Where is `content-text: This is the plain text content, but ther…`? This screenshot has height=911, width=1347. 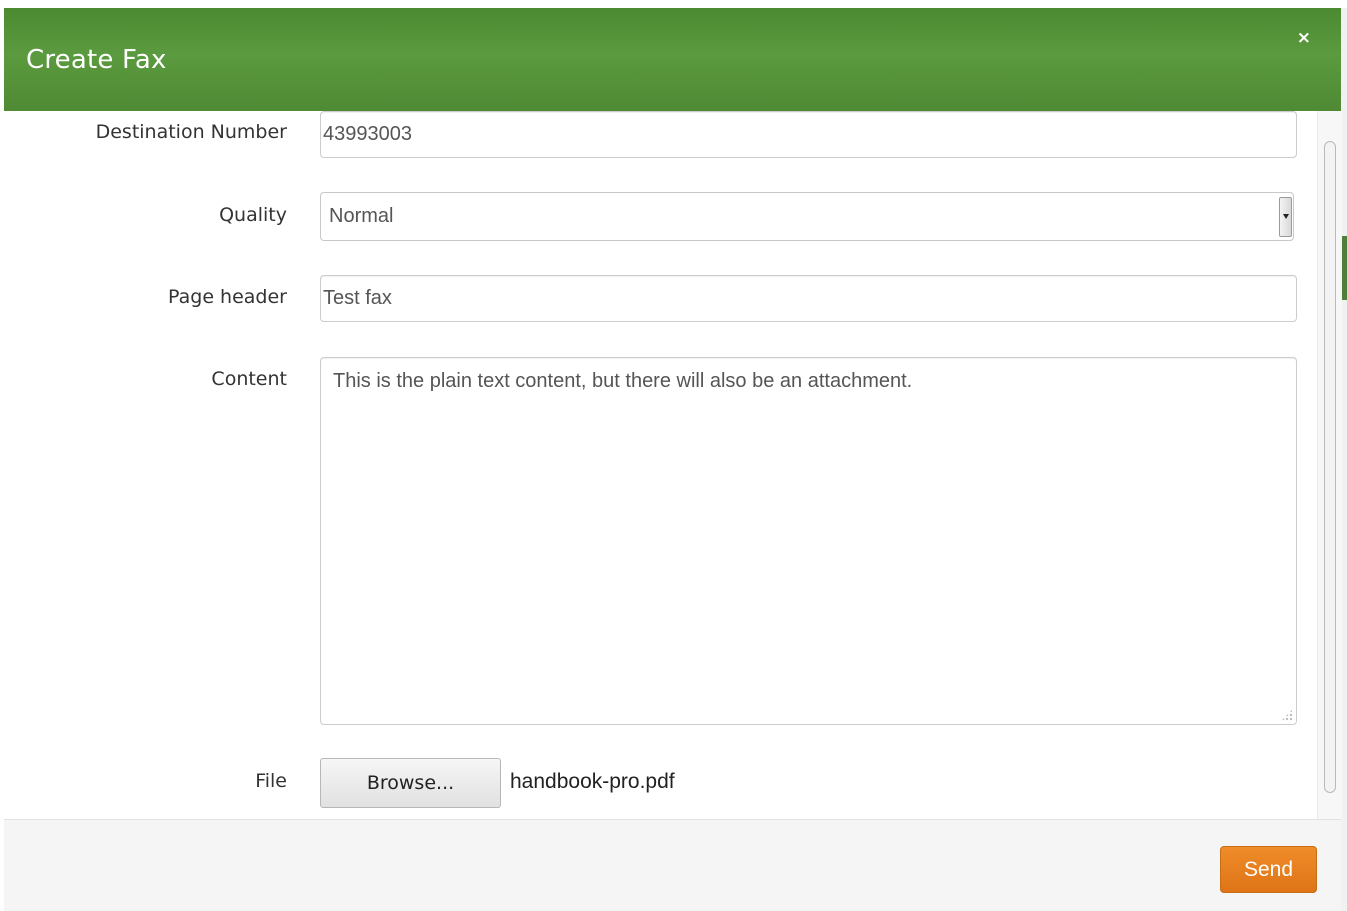
content-text: This is the plain text content, but ther… is located at coordinates (623, 381).